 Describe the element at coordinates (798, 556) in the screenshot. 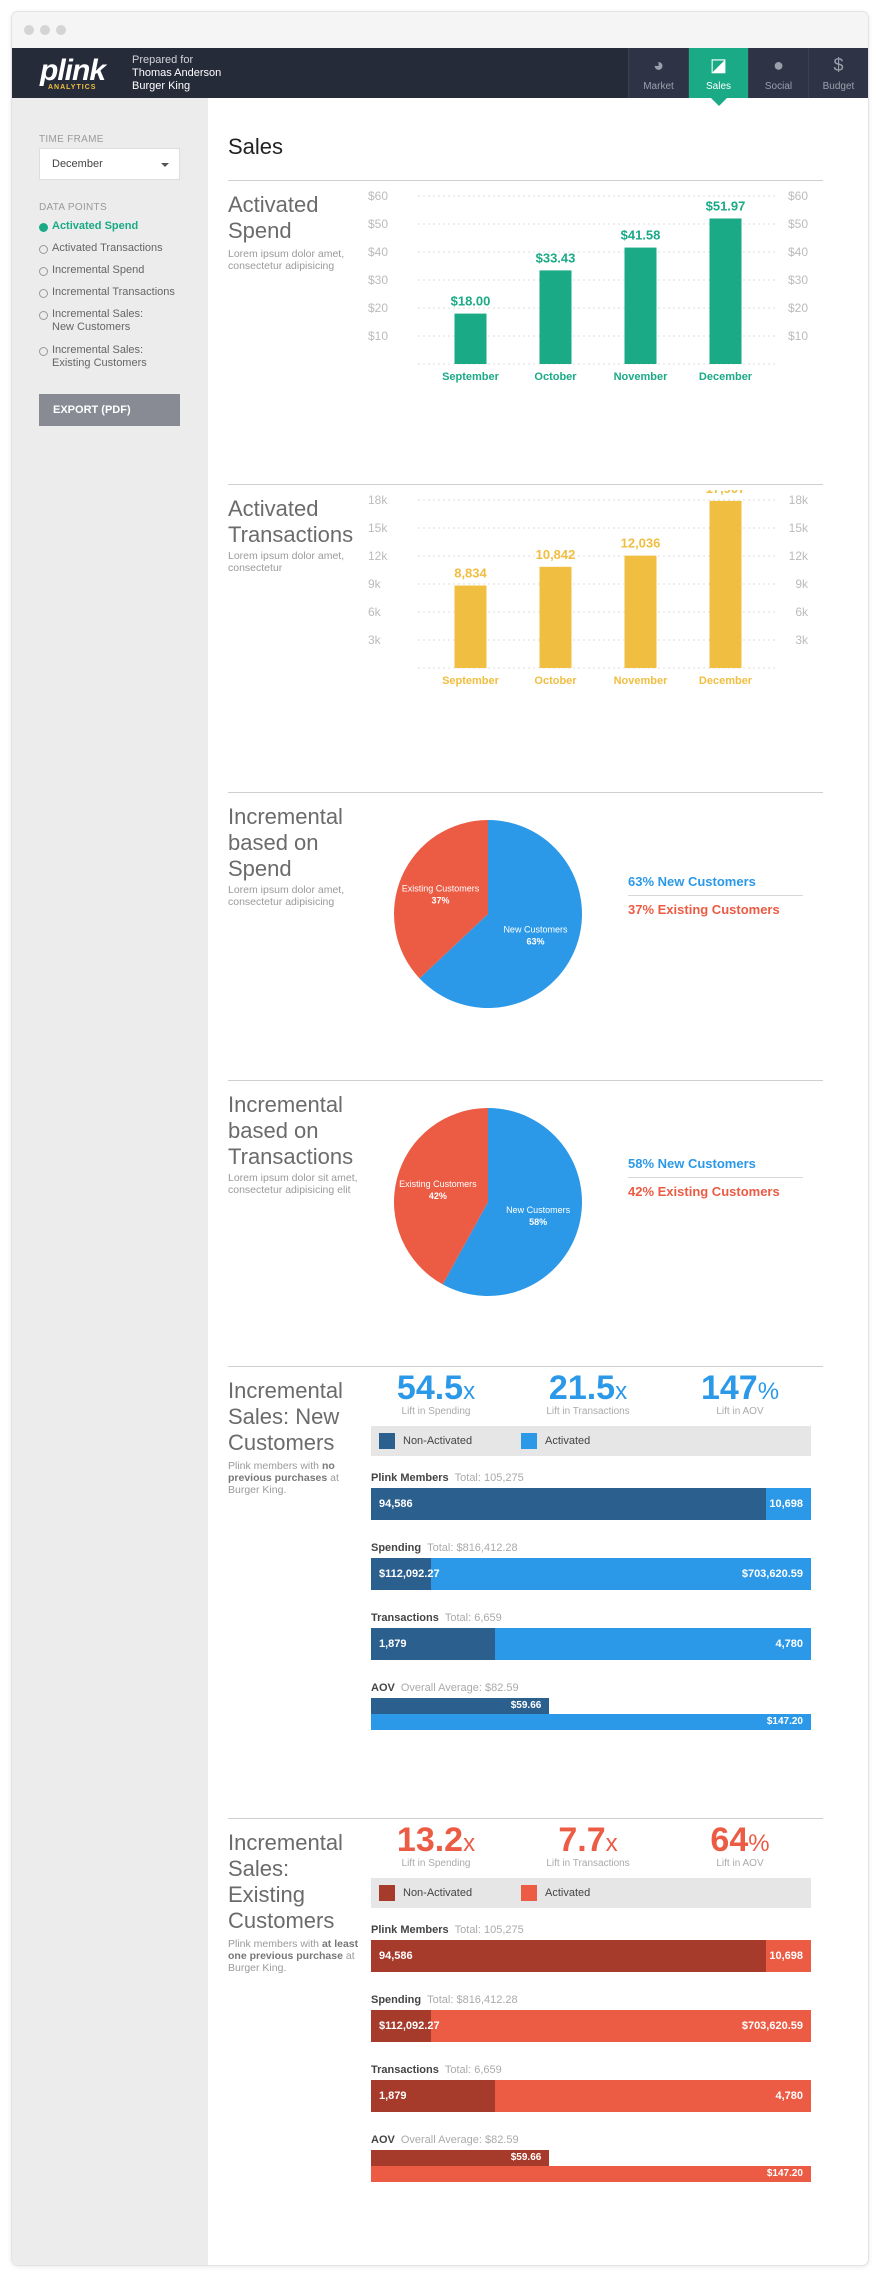

I see `y-tick-label: 12k` at that location.